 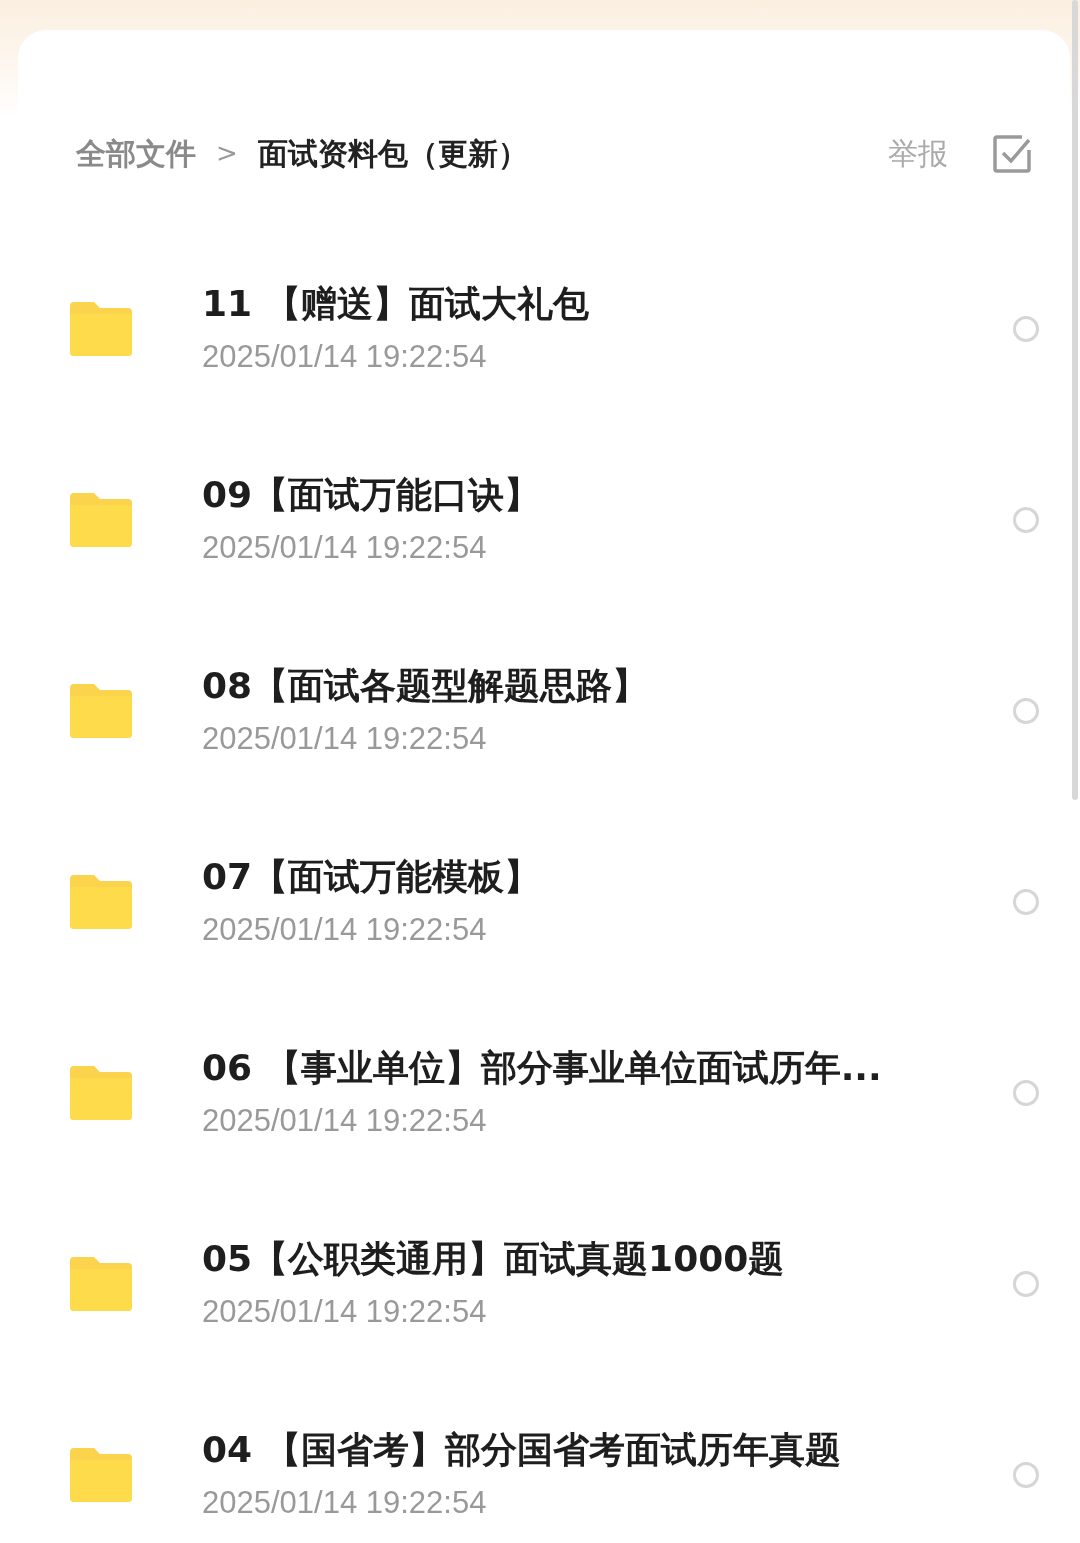 I want to click on file-name: 05【公职类通用】面试真题1000题, so click(x=494, y=1258).